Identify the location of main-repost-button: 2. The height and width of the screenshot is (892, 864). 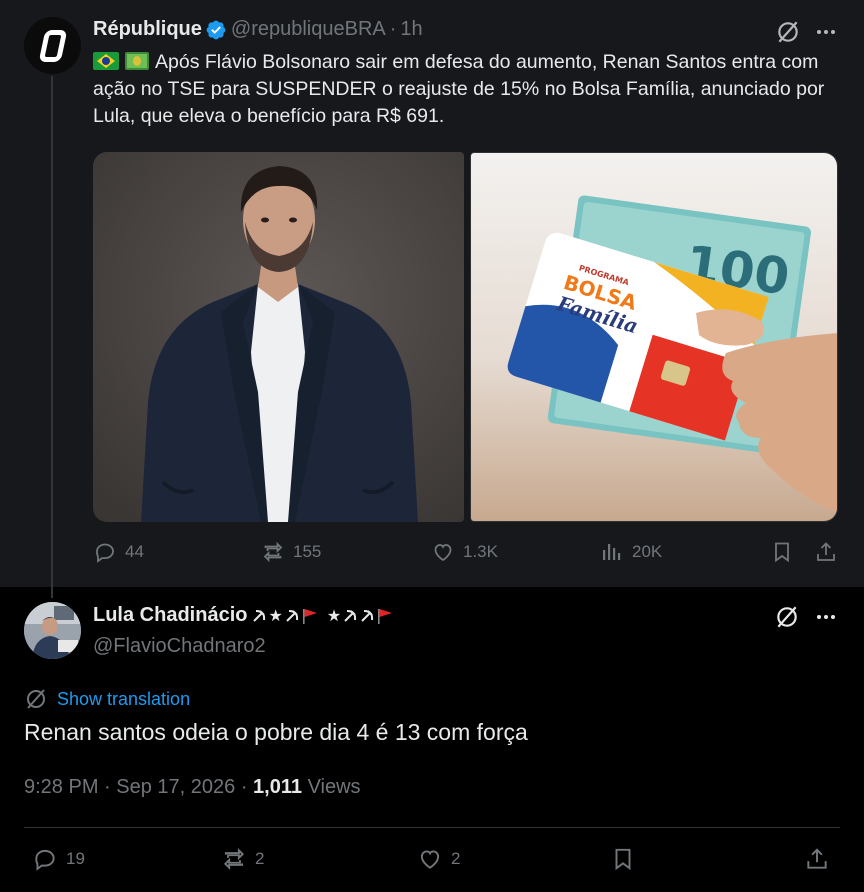
(242, 859).